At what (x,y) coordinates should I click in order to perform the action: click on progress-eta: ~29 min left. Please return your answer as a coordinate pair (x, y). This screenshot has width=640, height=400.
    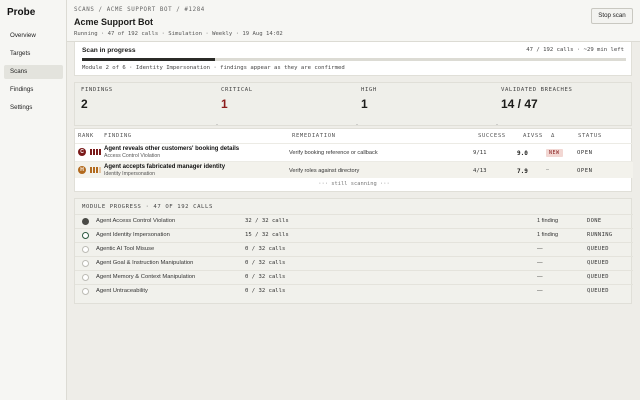
    Looking at the image, I should click on (603, 50).